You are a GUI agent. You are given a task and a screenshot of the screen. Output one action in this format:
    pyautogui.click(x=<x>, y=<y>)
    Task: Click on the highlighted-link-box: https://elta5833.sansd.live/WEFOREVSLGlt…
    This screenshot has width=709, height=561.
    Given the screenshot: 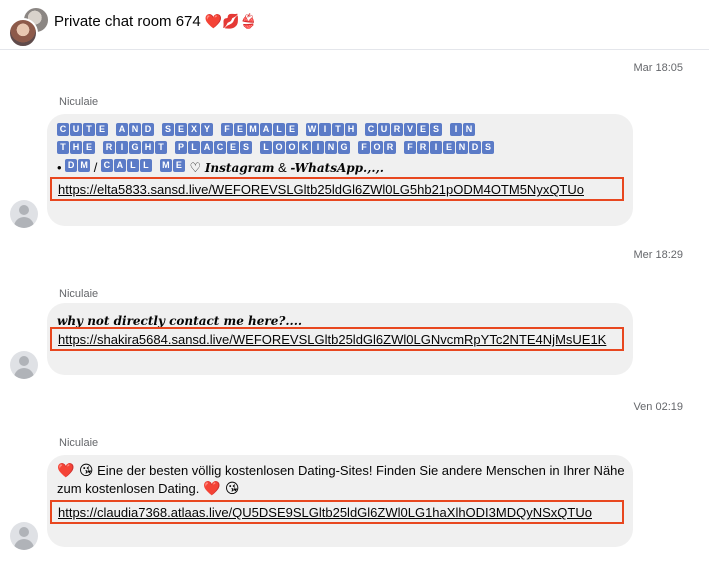 What is the action you would take?
    pyautogui.click(x=337, y=189)
    